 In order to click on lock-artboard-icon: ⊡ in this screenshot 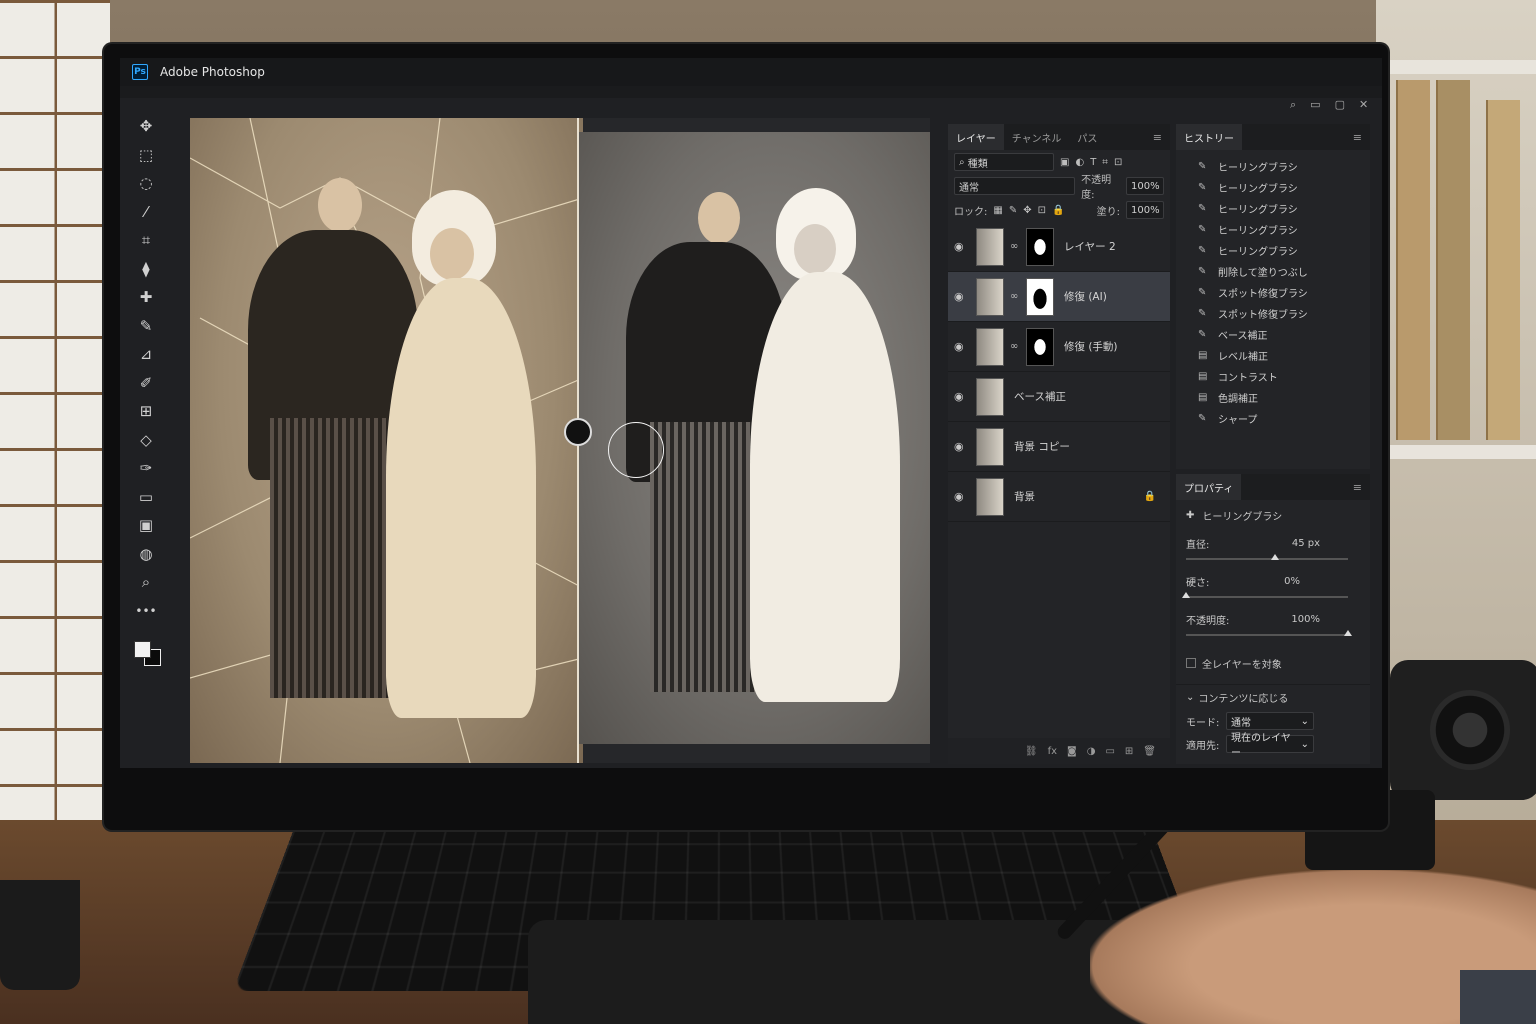, I will do `click(1042, 210)`.